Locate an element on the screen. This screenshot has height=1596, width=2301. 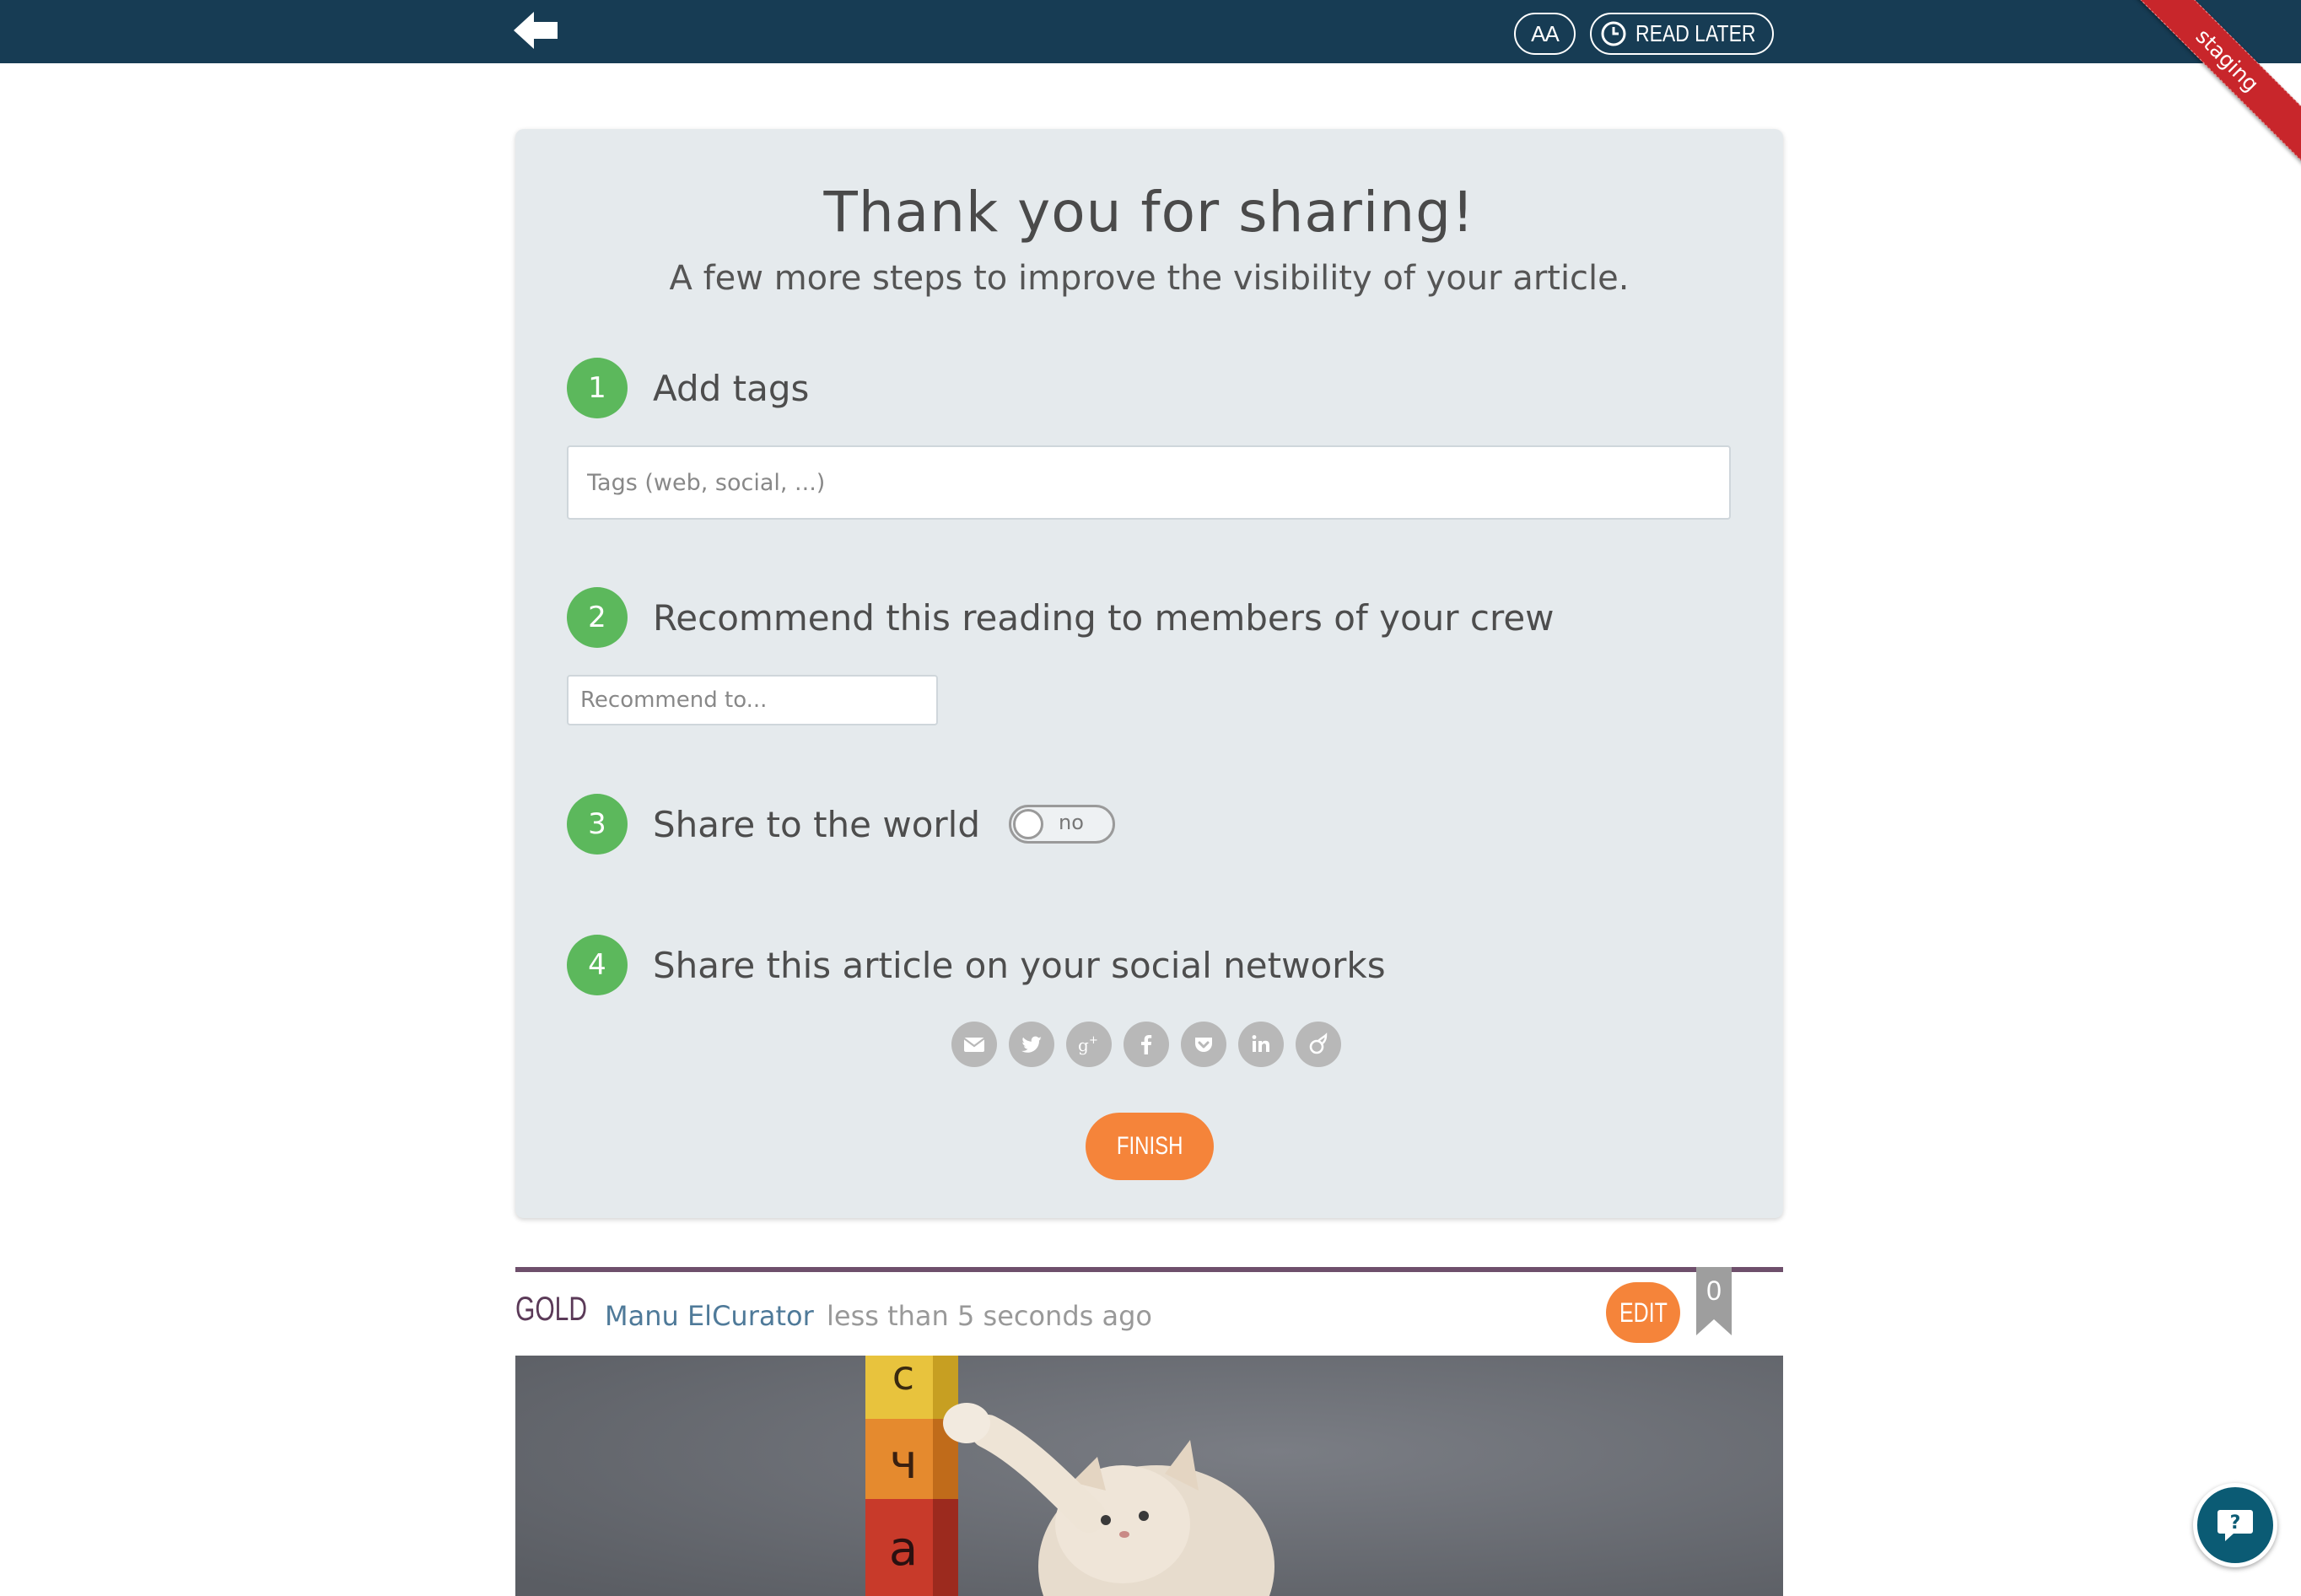
read-later-button: READ LATER is located at coordinates (1682, 34).